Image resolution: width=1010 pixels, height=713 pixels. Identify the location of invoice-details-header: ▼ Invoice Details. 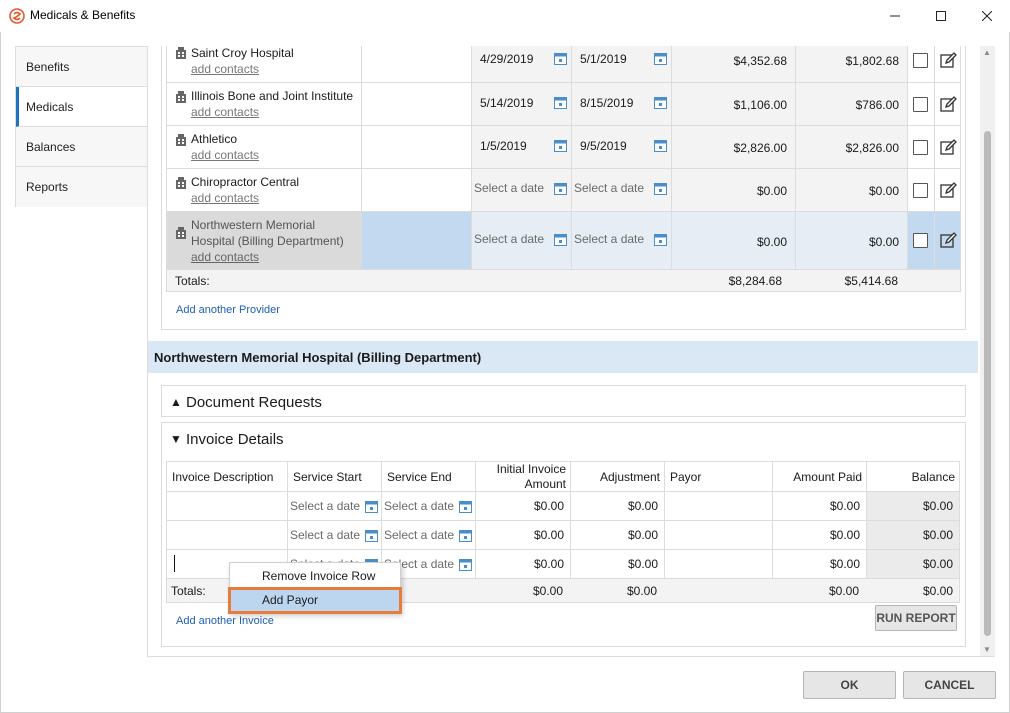
(563, 439).